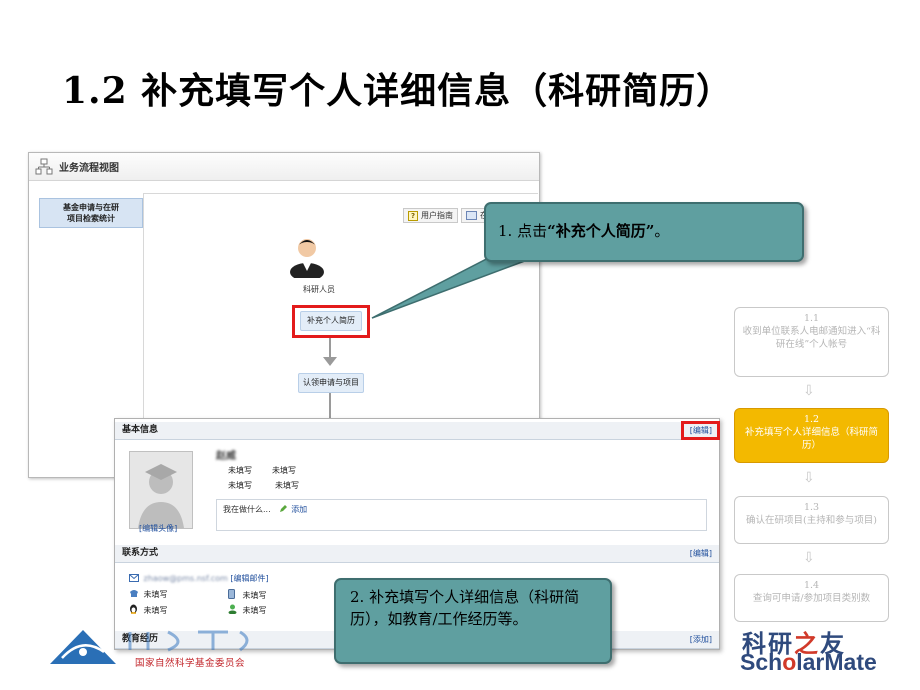 The height and width of the screenshot is (690, 920). Describe the element at coordinates (331, 383) in the screenshot. I see `claim-projects-node: 认领申请与项目` at that location.